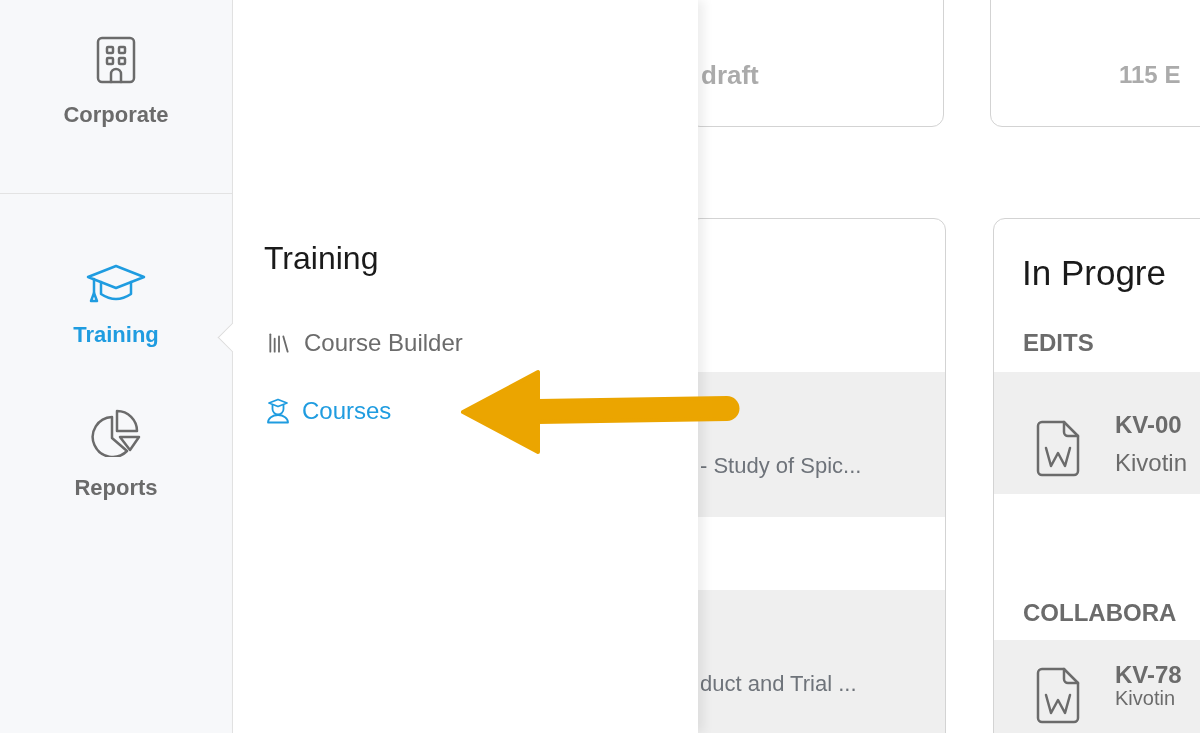 The width and height of the screenshot is (1200, 733). I want to click on building-icon, so click(116, 60).